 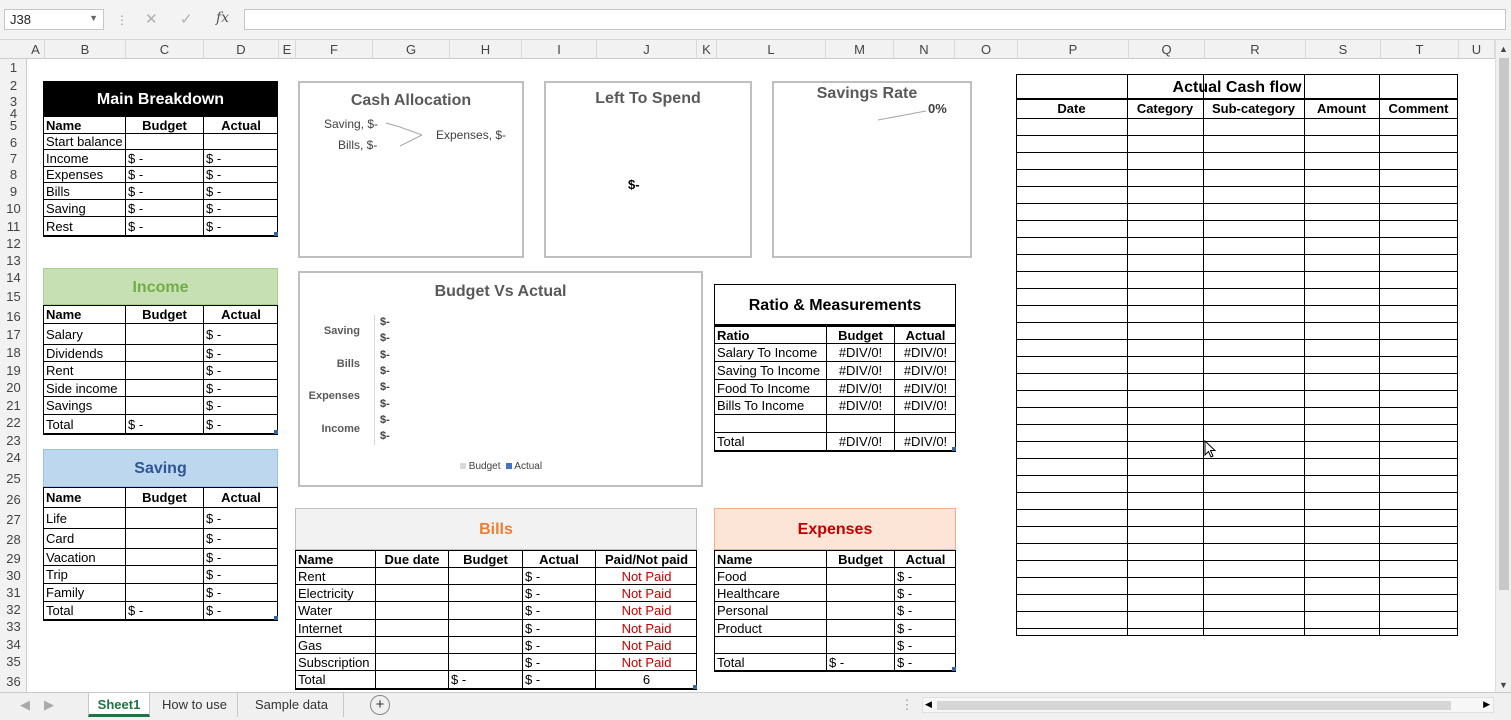 What do you see at coordinates (986, 49) in the screenshot?
I see `column-header: O` at bounding box center [986, 49].